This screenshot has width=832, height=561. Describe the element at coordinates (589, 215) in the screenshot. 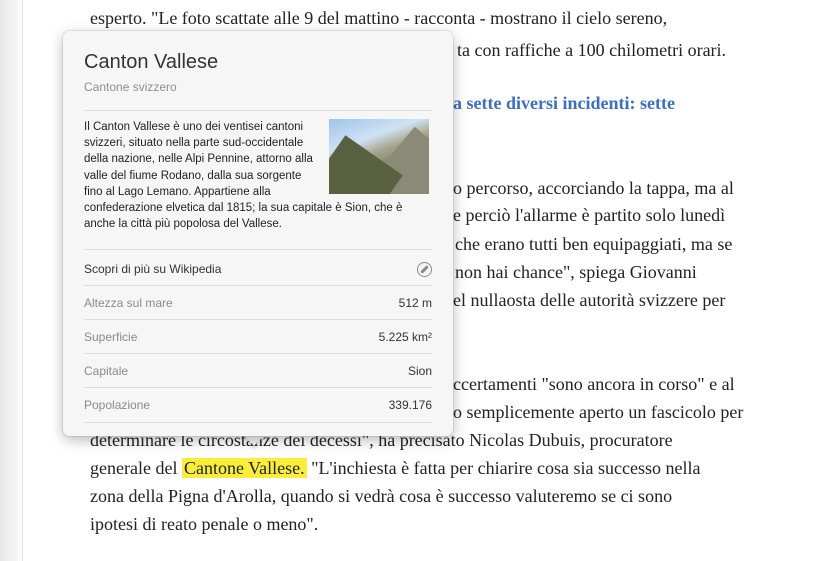

I see `article-line: e perciò l'allarme è partito solo lunedì` at that location.